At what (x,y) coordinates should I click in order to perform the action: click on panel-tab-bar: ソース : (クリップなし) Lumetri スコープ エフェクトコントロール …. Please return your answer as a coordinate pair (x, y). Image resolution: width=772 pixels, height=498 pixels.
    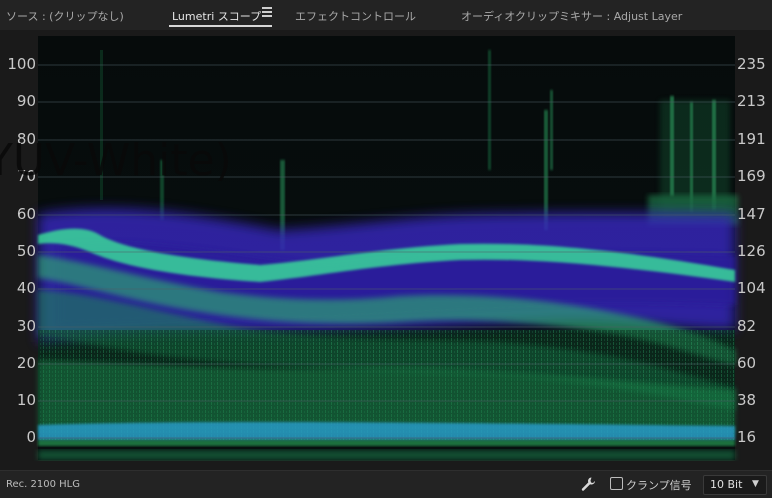
    Looking at the image, I should click on (386, 15).